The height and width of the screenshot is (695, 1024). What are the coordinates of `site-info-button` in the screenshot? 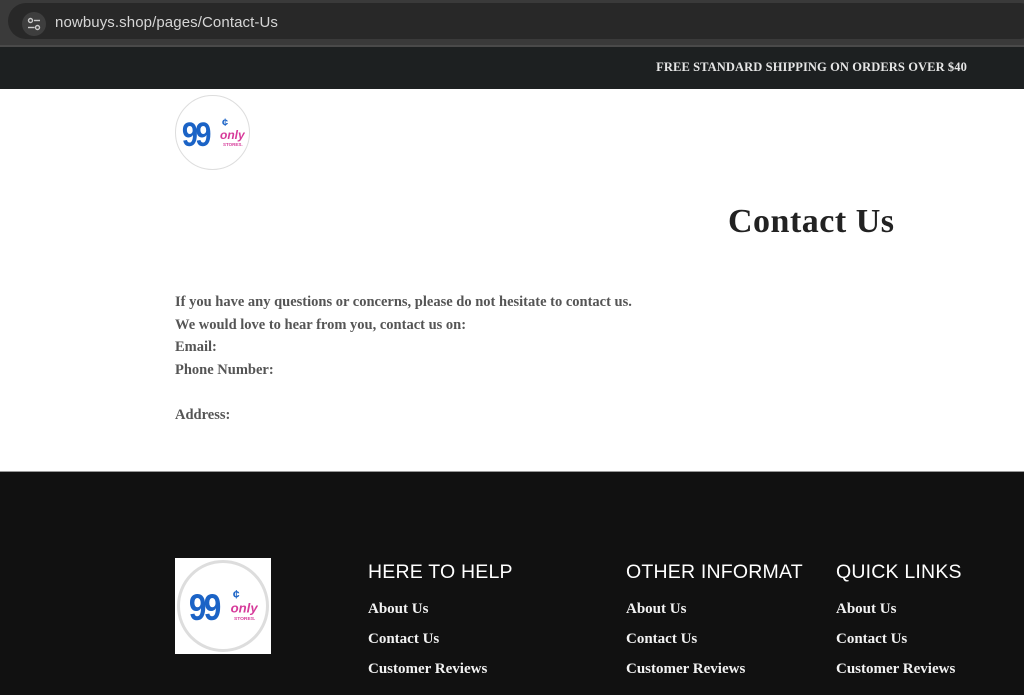 It's located at (34, 24).